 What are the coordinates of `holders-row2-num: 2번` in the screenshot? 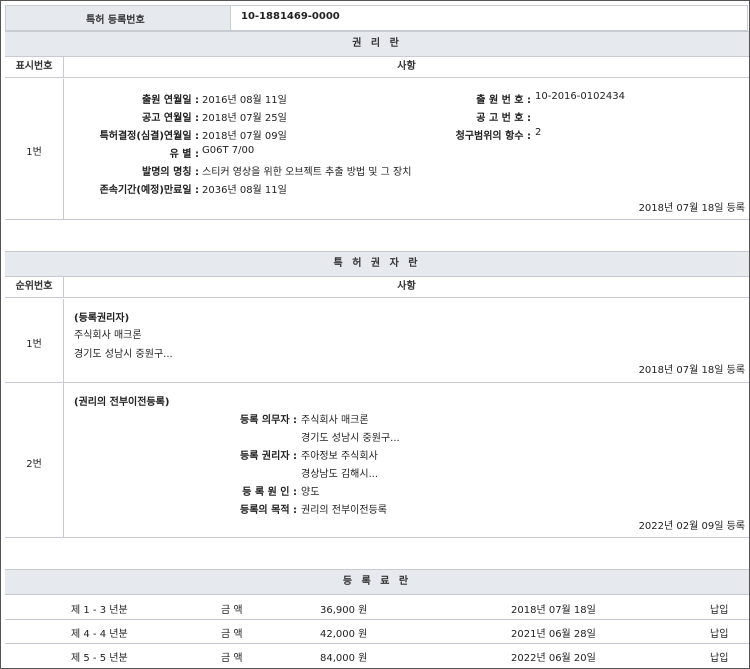 It's located at (34, 464).